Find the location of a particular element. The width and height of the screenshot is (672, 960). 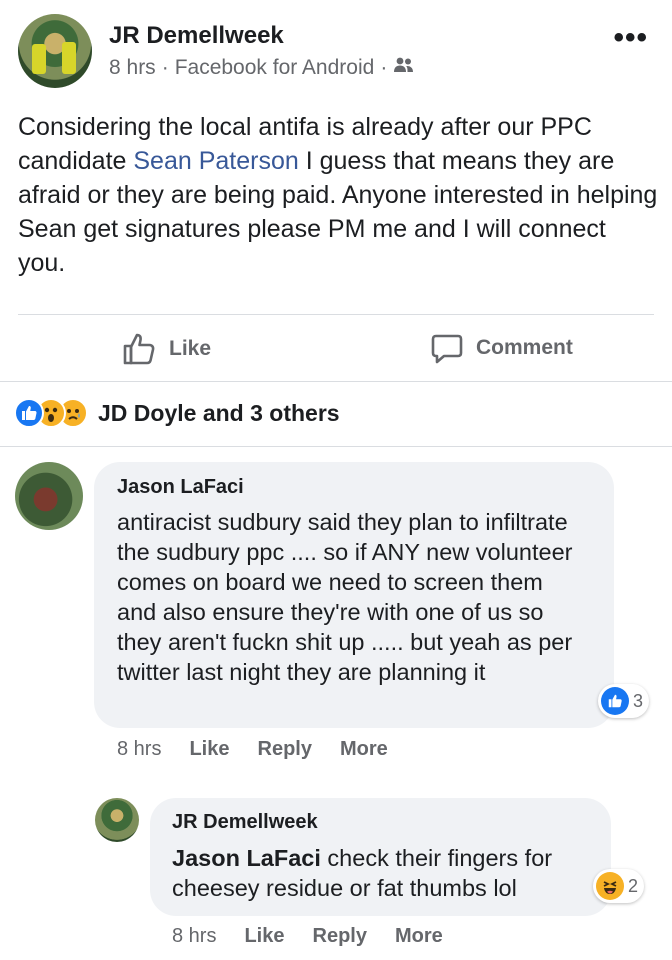

comment-author-name: Jason LaFaci is located at coordinates (180, 487).